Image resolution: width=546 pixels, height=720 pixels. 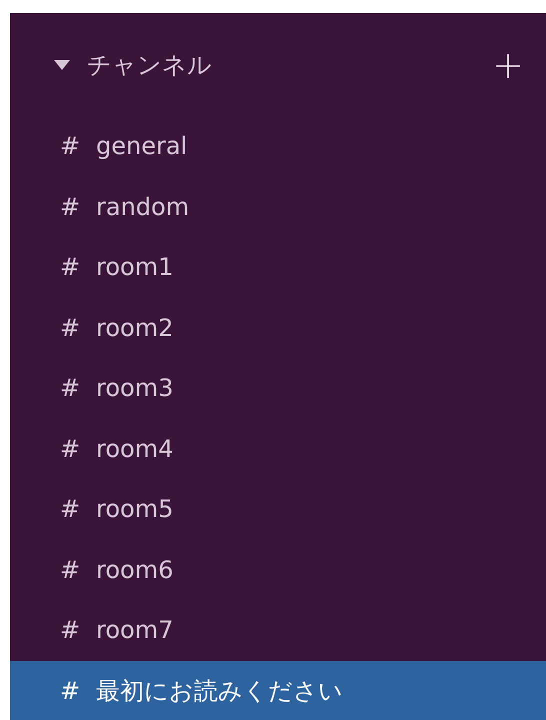 What do you see at coordinates (278, 570) in the screenshot?
I see `channel-item: # room6` at bounding box center [278, 570].